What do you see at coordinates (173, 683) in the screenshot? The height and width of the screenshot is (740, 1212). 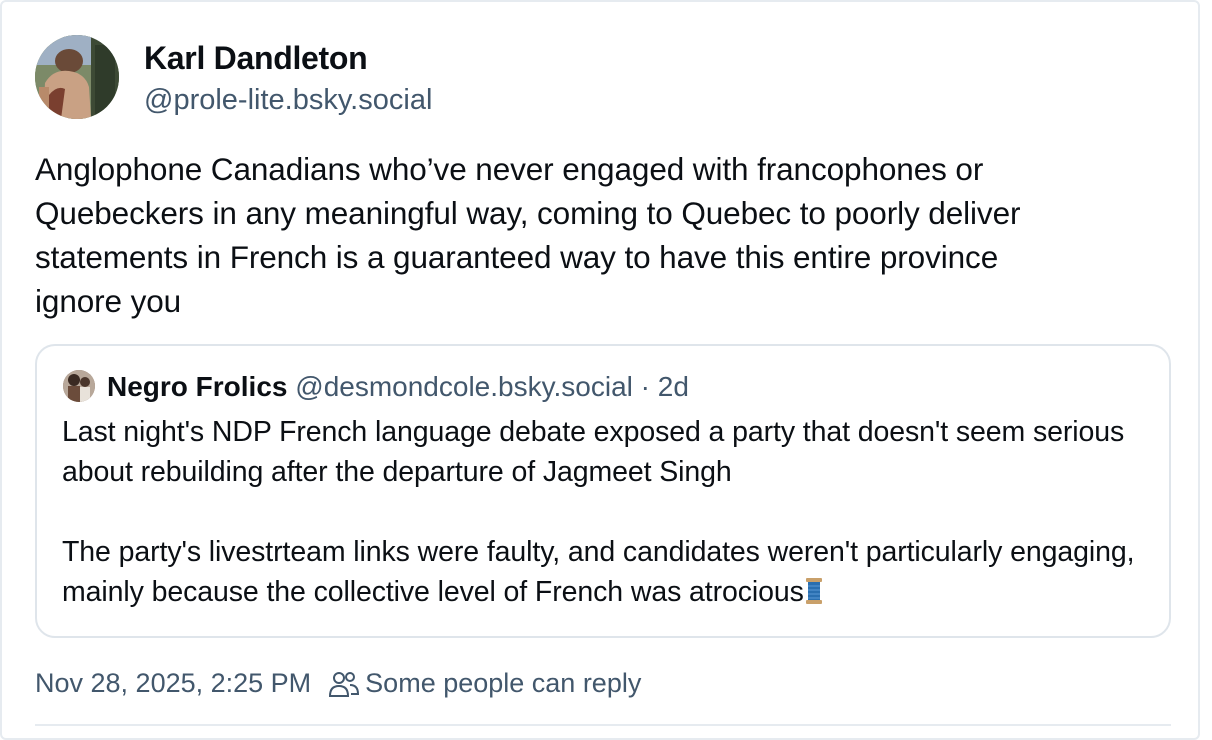 I see `post-timestamp: Nov 28, 2025, 2:25 PM` at bounding box center [173, 683].